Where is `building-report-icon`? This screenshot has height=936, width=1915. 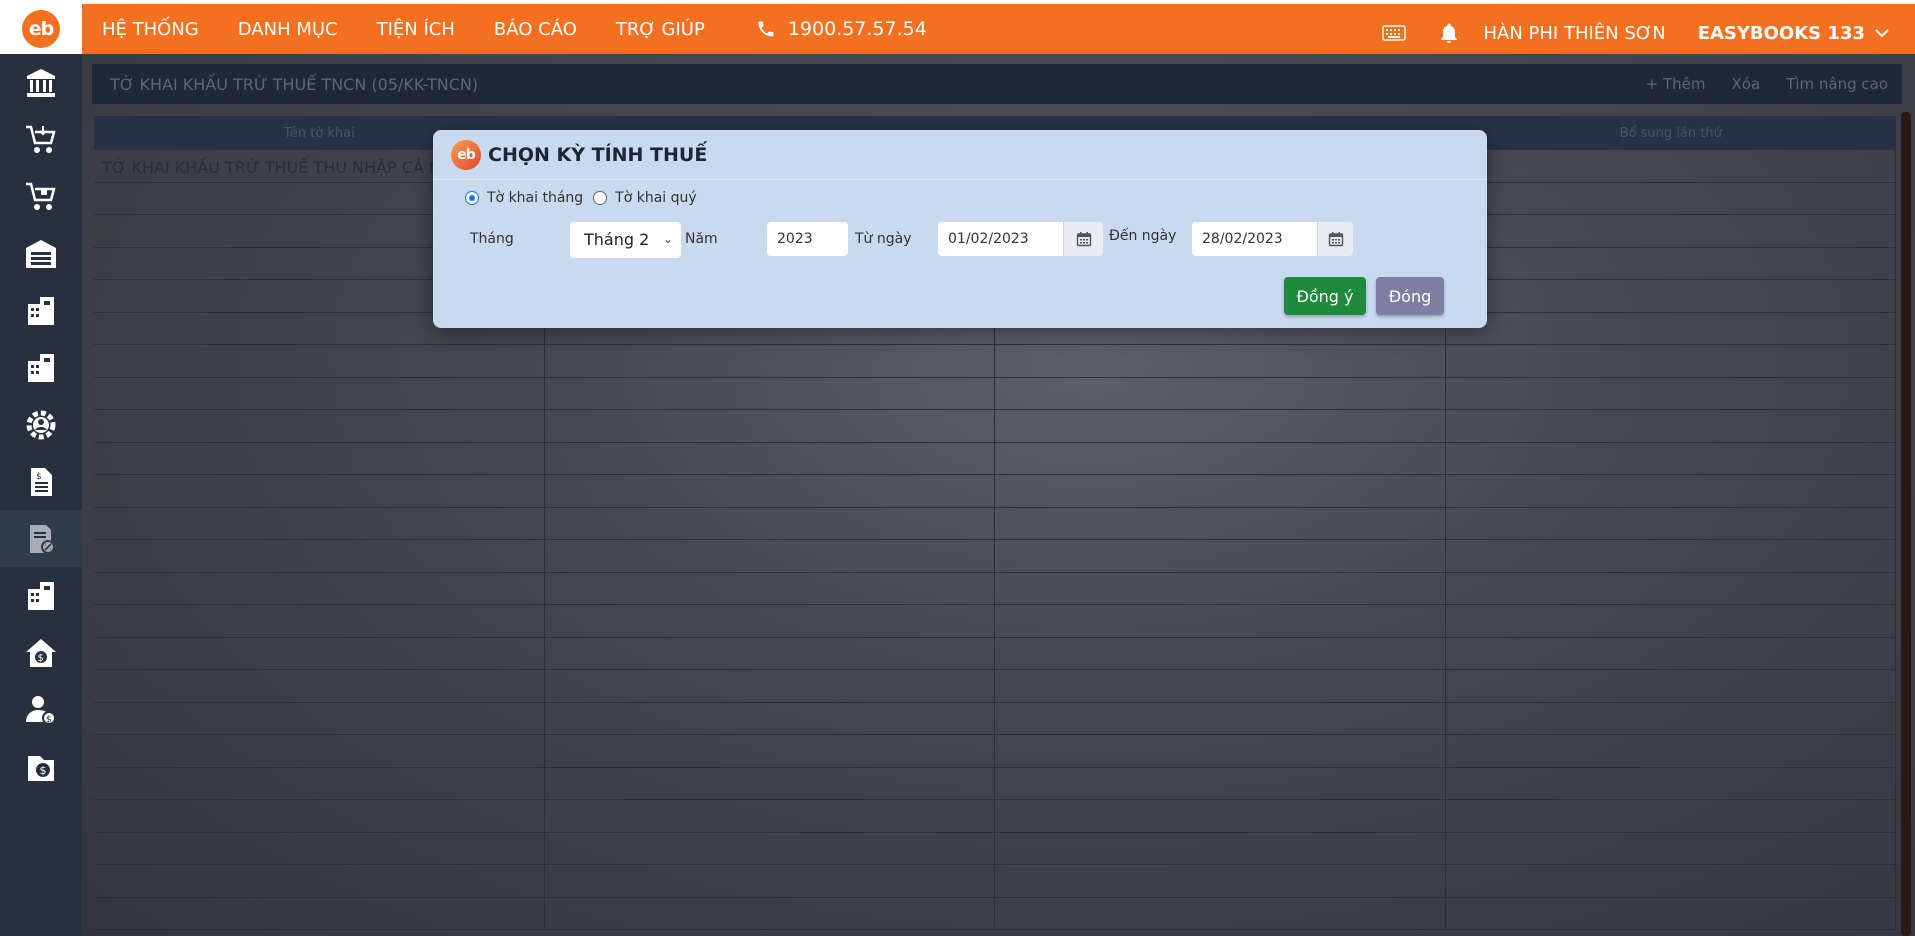
building-report-icon is located at coordinates (41, 595).